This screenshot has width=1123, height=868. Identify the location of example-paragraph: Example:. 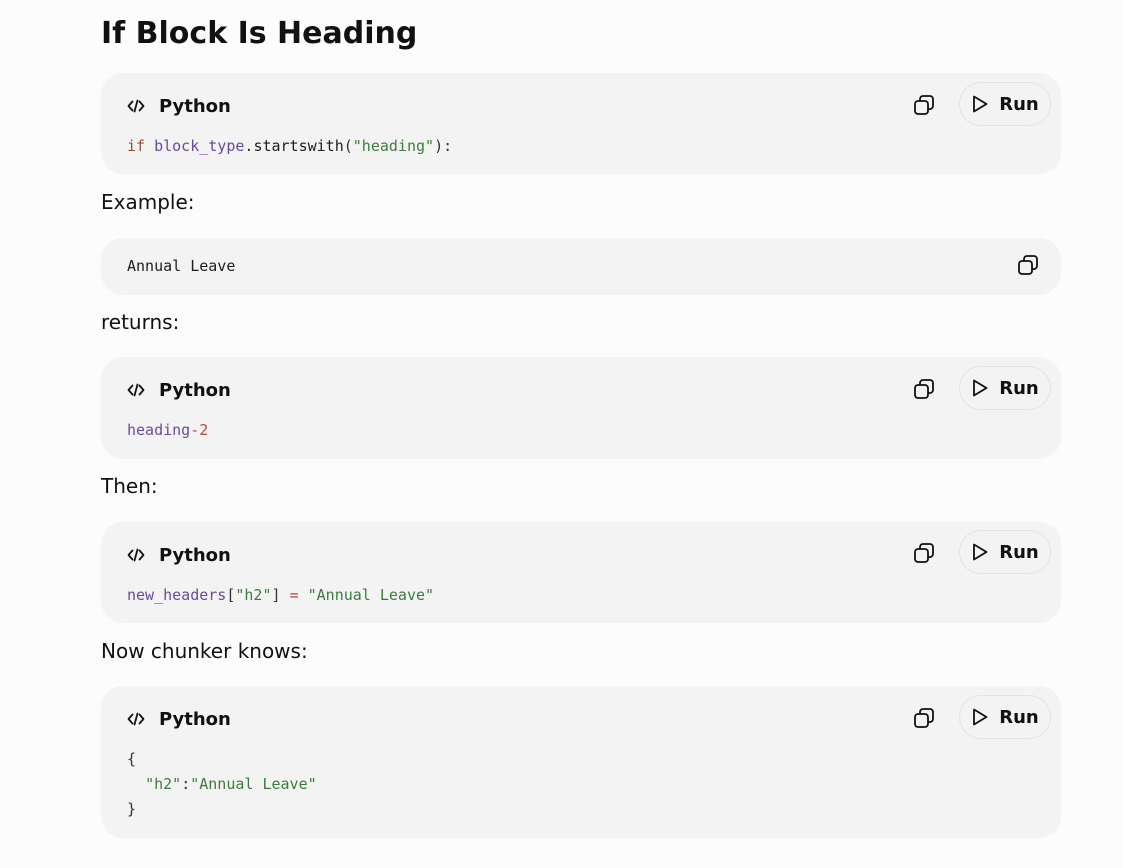
(148, 202).